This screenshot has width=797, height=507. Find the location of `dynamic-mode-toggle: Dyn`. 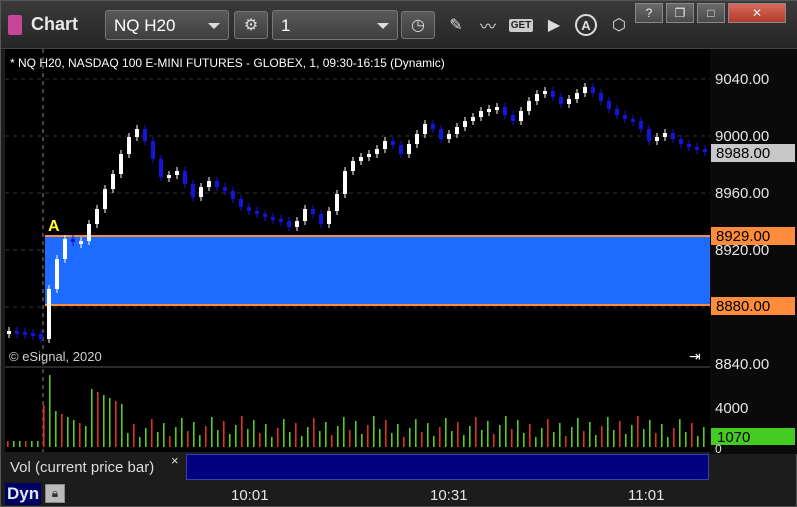

dynamic-mode-toggle: Dyn is located at coordinates (23, 494).